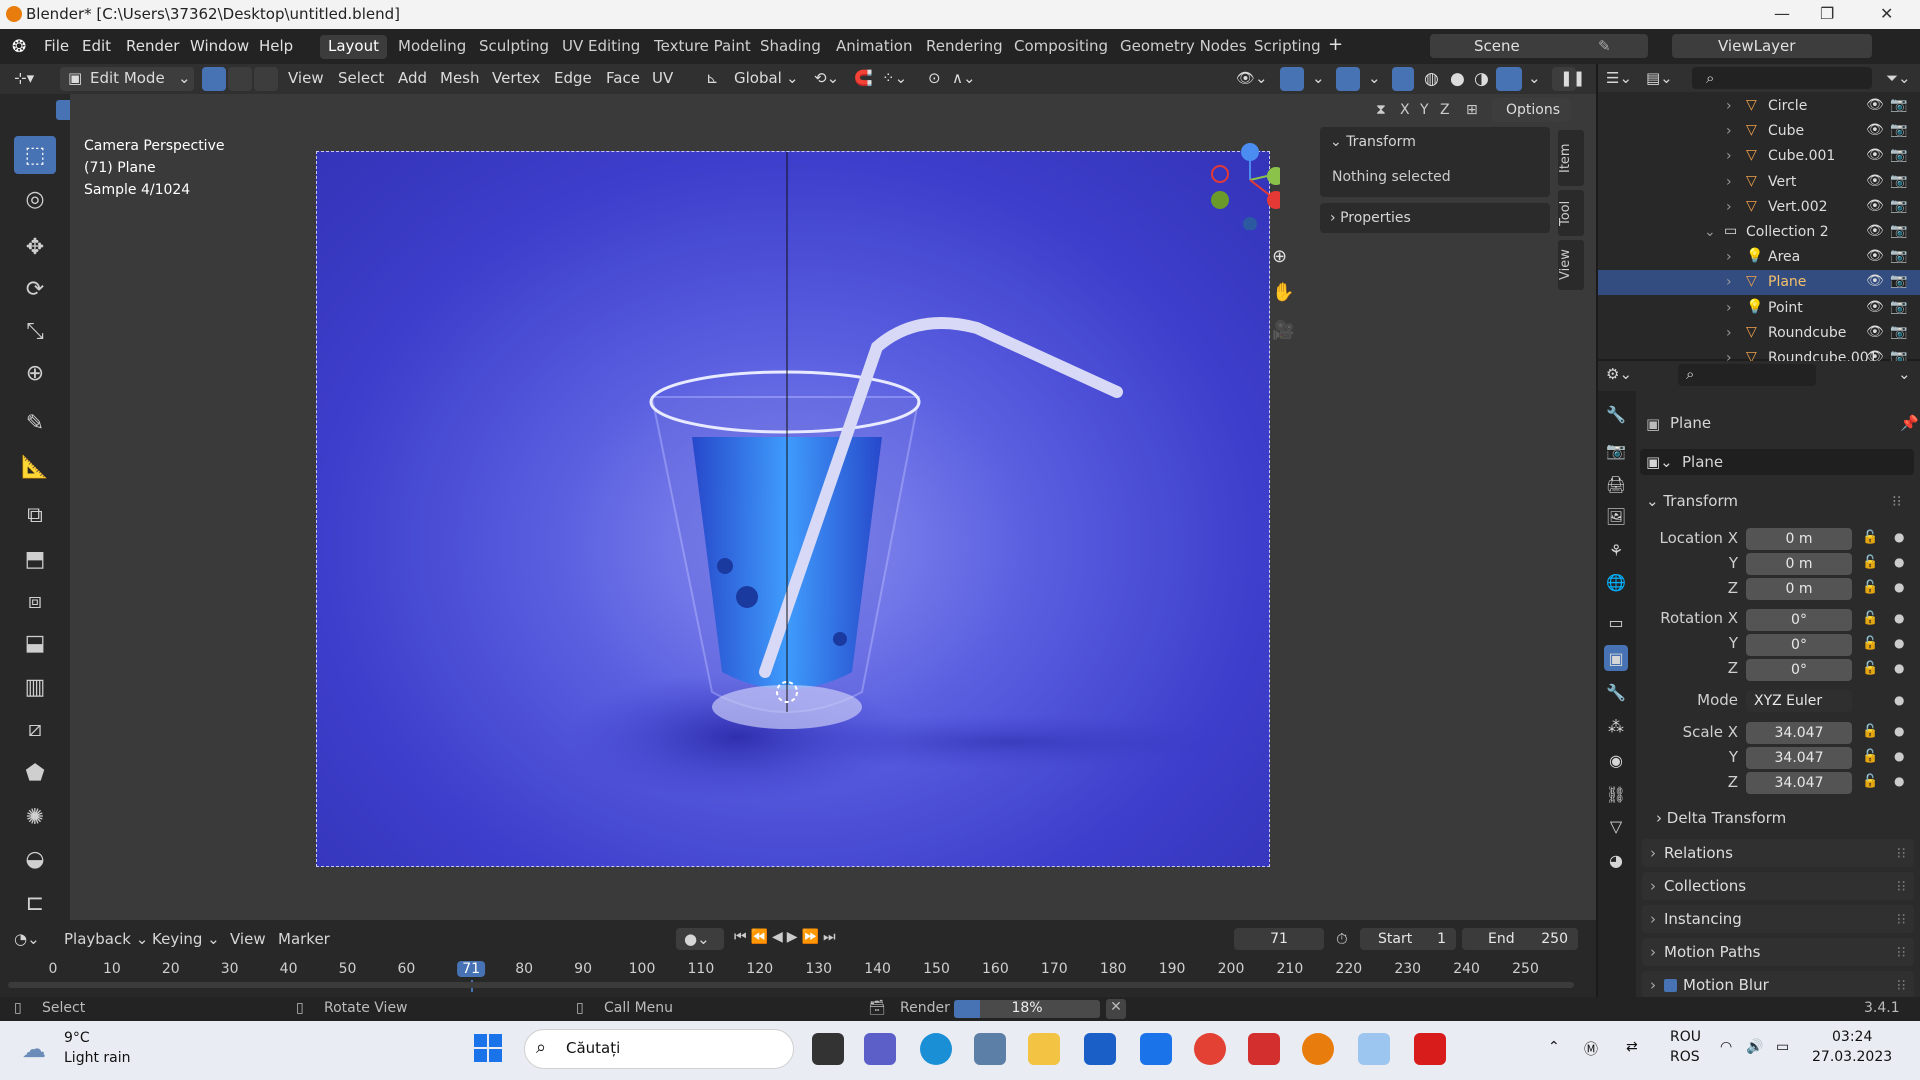 This screenshot has height=1080, width=1920. Describe the element at coordinates (1726, 1047) in the screenshot. I see `wifi-icon: ◠` at that location.